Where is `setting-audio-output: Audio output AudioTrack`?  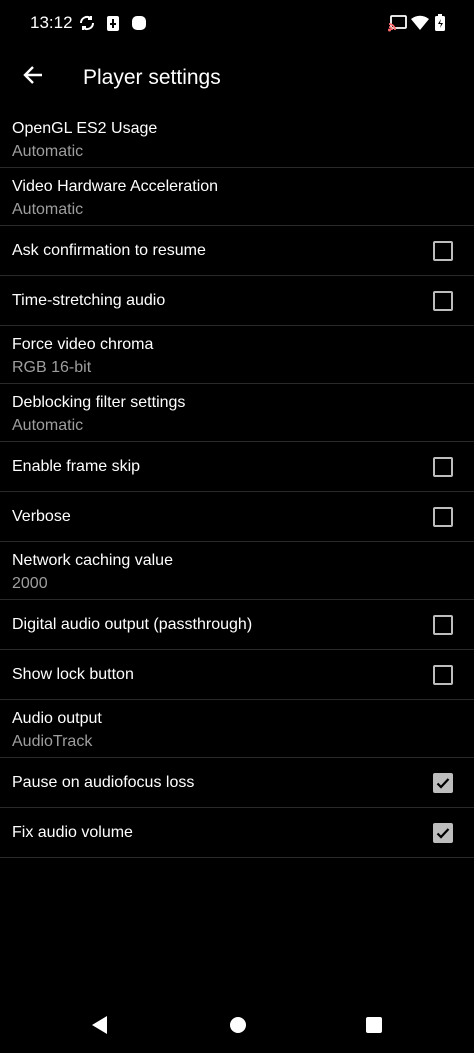 setting-audio-output: Audio output AudioTrack is located at coordinates (237, 729).